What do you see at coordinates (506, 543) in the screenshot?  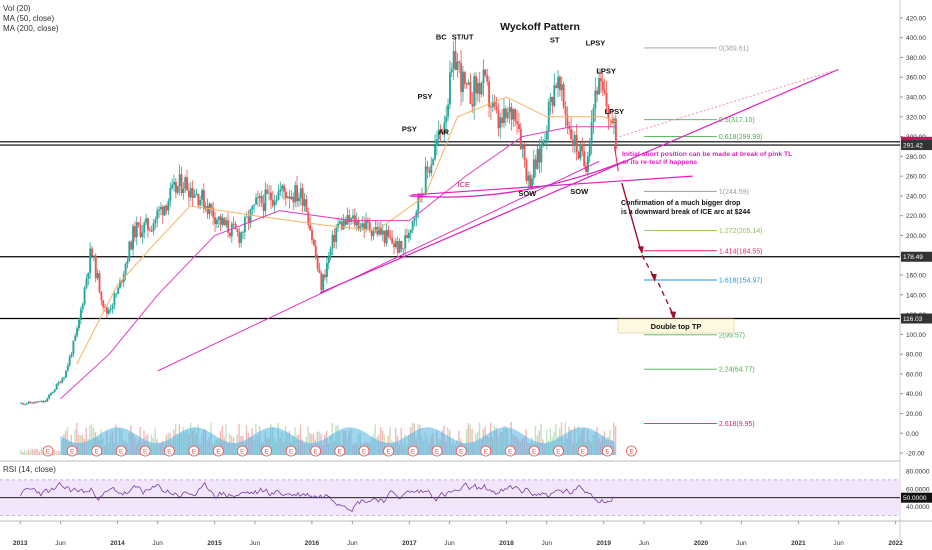 I see `x-tick-label: 2018` at bounding box center [506, 543].